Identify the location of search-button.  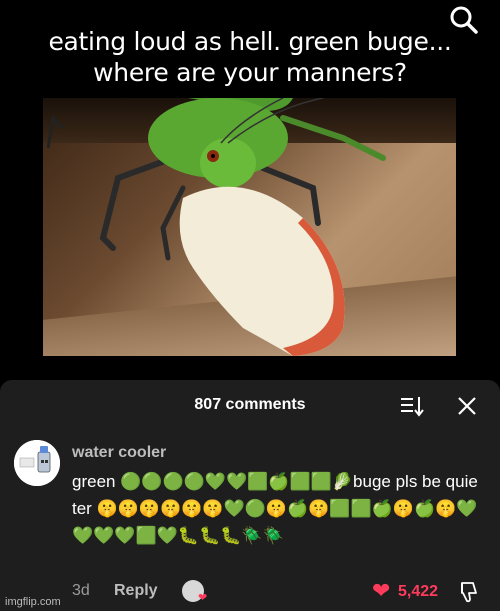
(464, 20).